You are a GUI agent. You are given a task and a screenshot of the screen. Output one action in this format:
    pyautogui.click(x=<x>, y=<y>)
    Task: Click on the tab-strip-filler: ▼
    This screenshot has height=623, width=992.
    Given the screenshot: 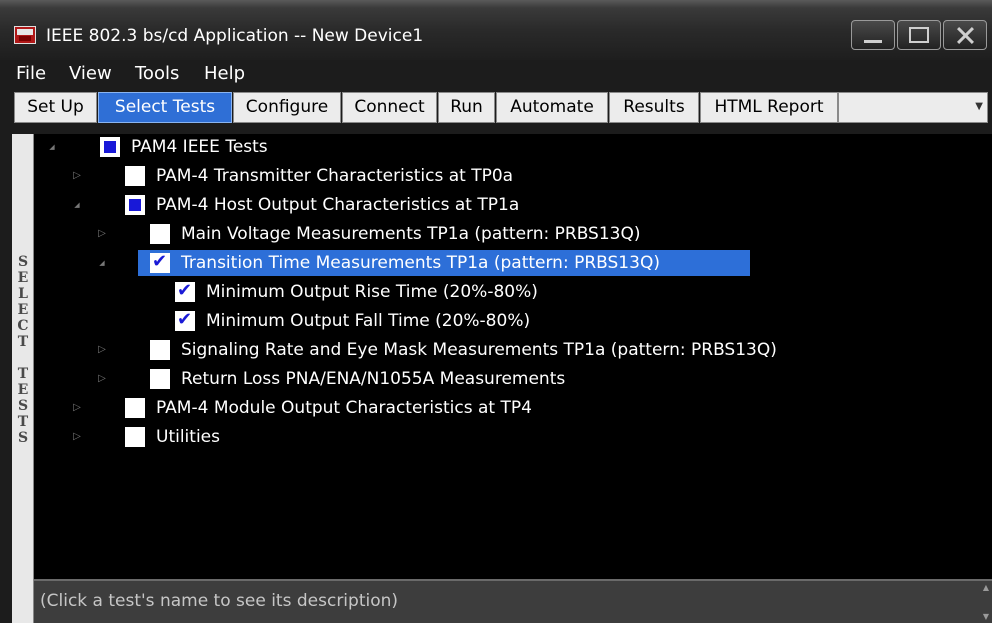 What is the action you would take?
    pyautogui.click(x=913, y=107)
    